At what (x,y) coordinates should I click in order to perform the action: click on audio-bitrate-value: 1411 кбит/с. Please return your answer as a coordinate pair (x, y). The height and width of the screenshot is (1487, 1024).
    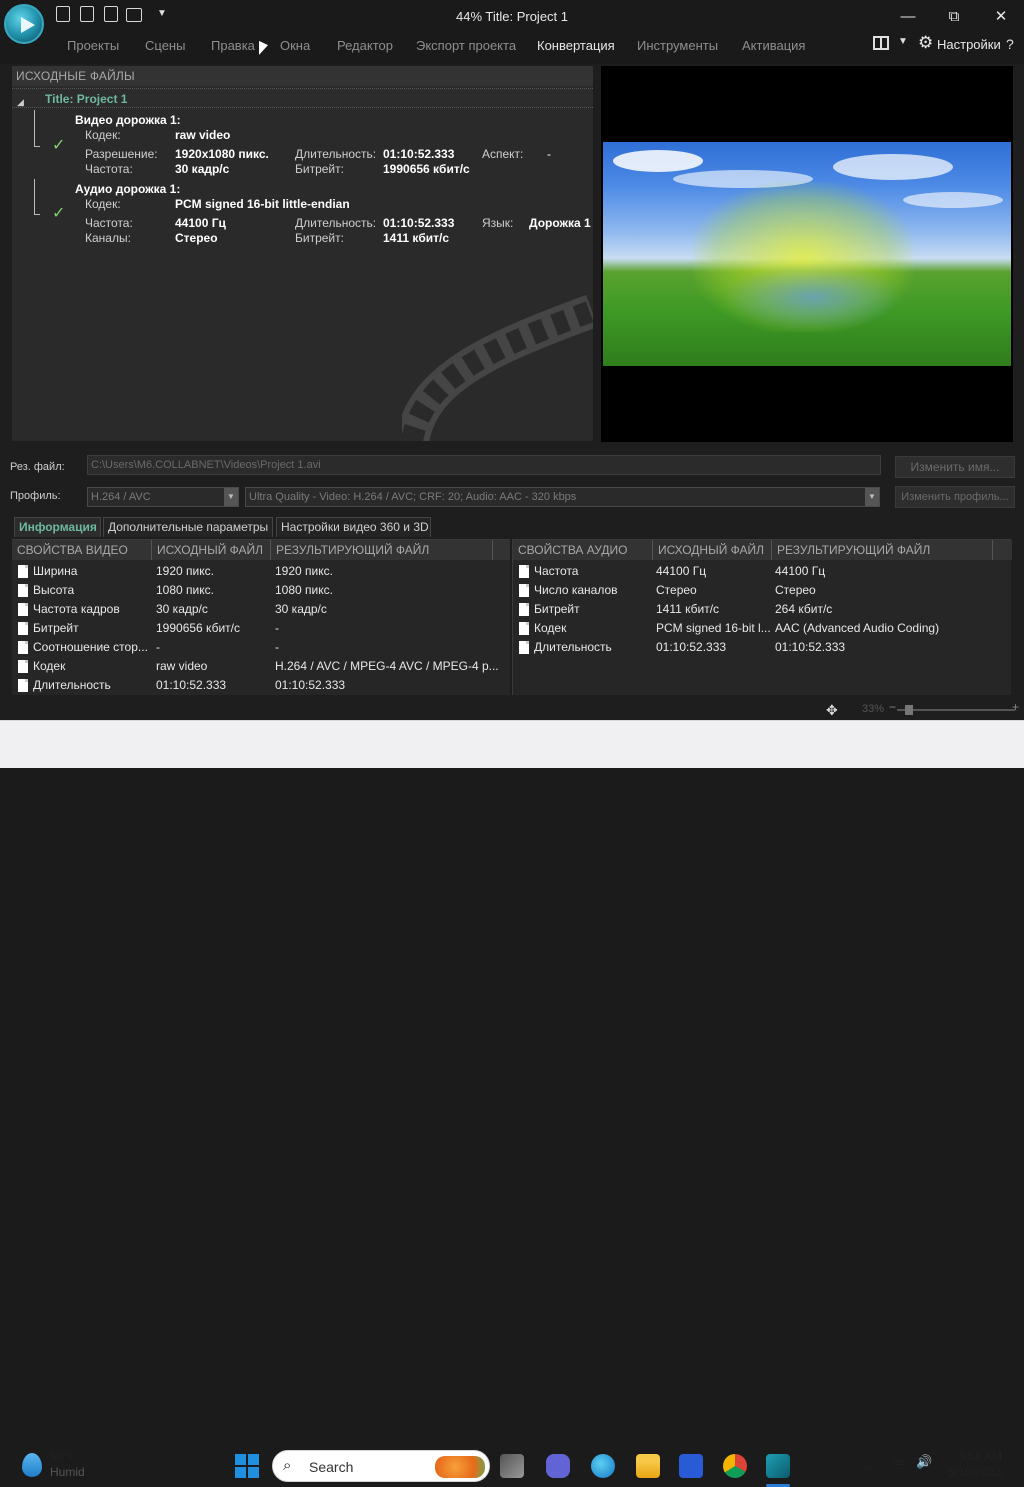
    Looking at the image, I should click on (416, 238).